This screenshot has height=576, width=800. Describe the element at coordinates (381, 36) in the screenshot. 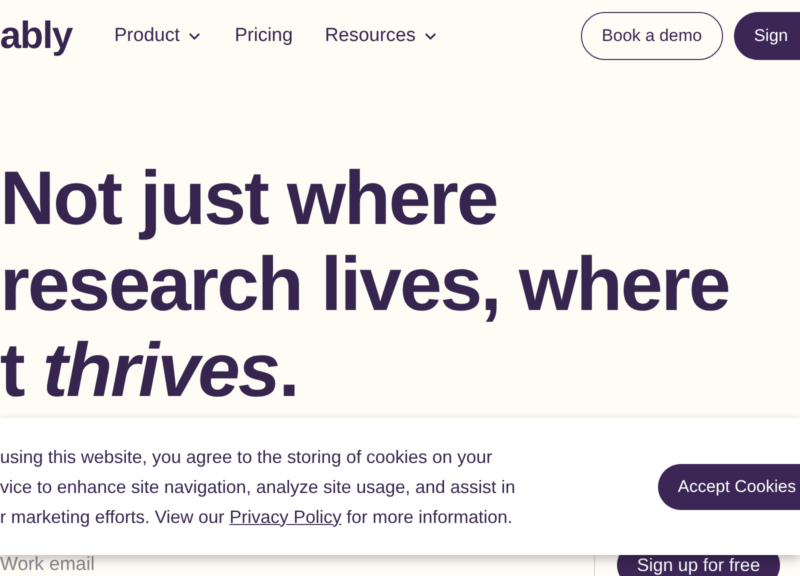

I see `nav-link: Resources` at that location.